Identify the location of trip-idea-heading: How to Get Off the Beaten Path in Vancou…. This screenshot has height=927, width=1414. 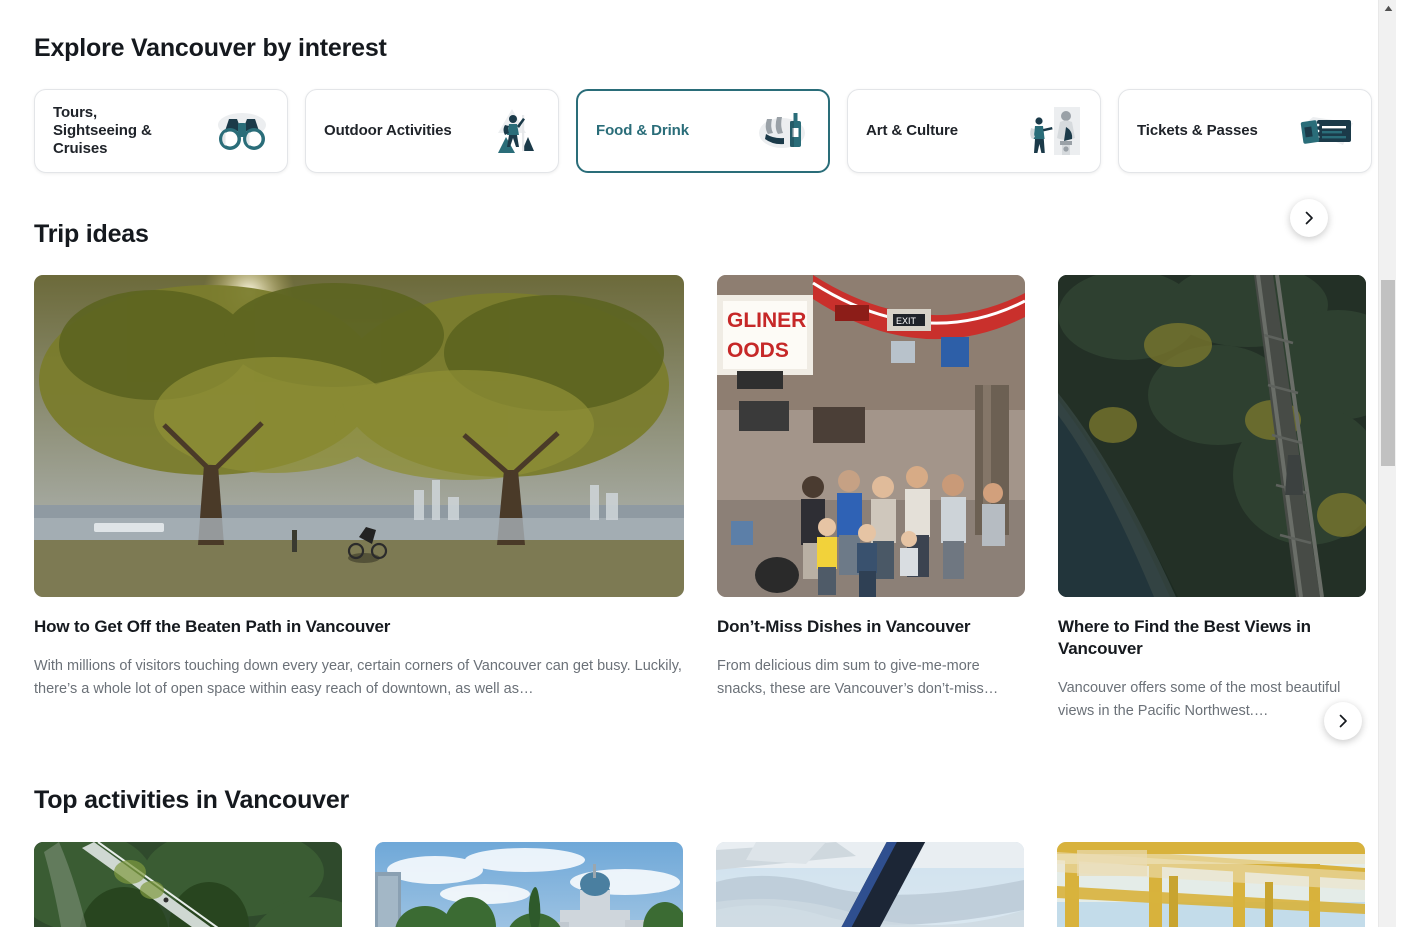
(212, 626).